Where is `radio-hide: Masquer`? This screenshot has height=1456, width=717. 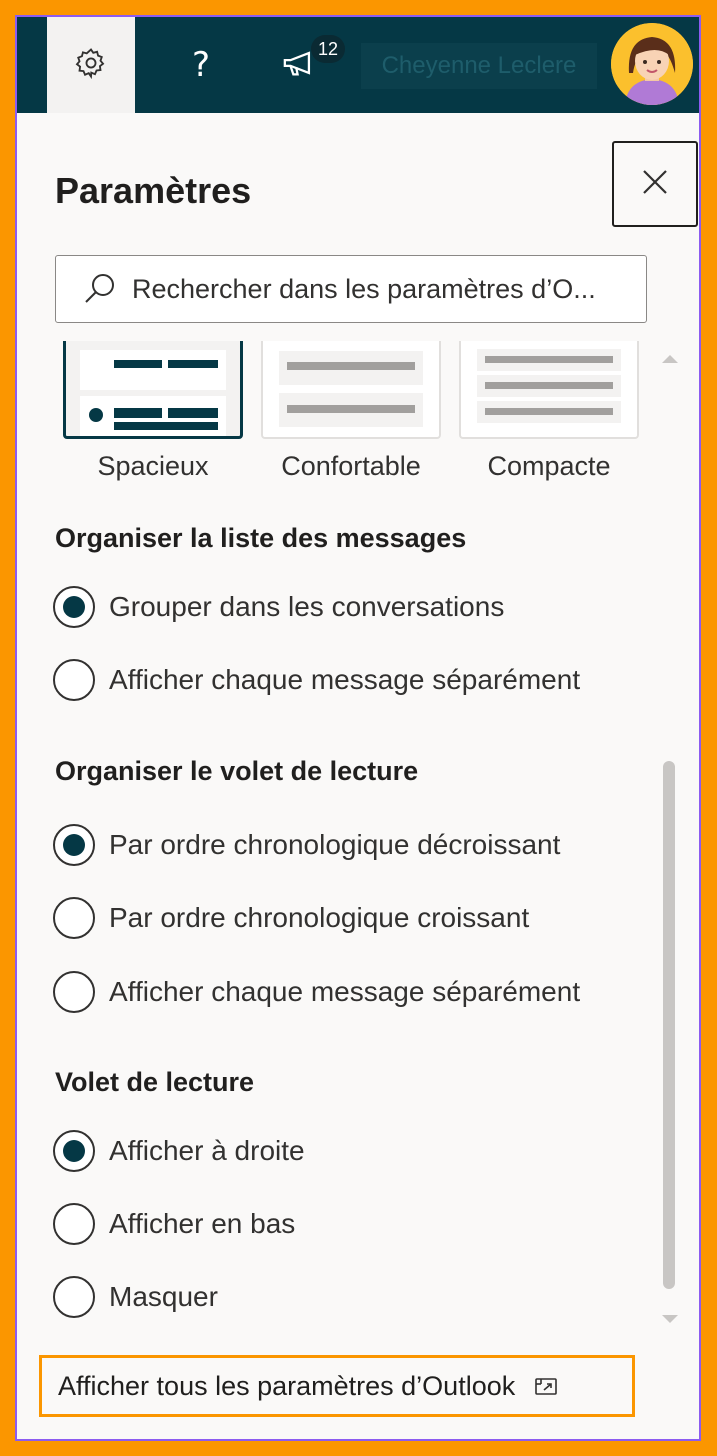
radio-hide: Masquer is located at coordinates (135, 1297).